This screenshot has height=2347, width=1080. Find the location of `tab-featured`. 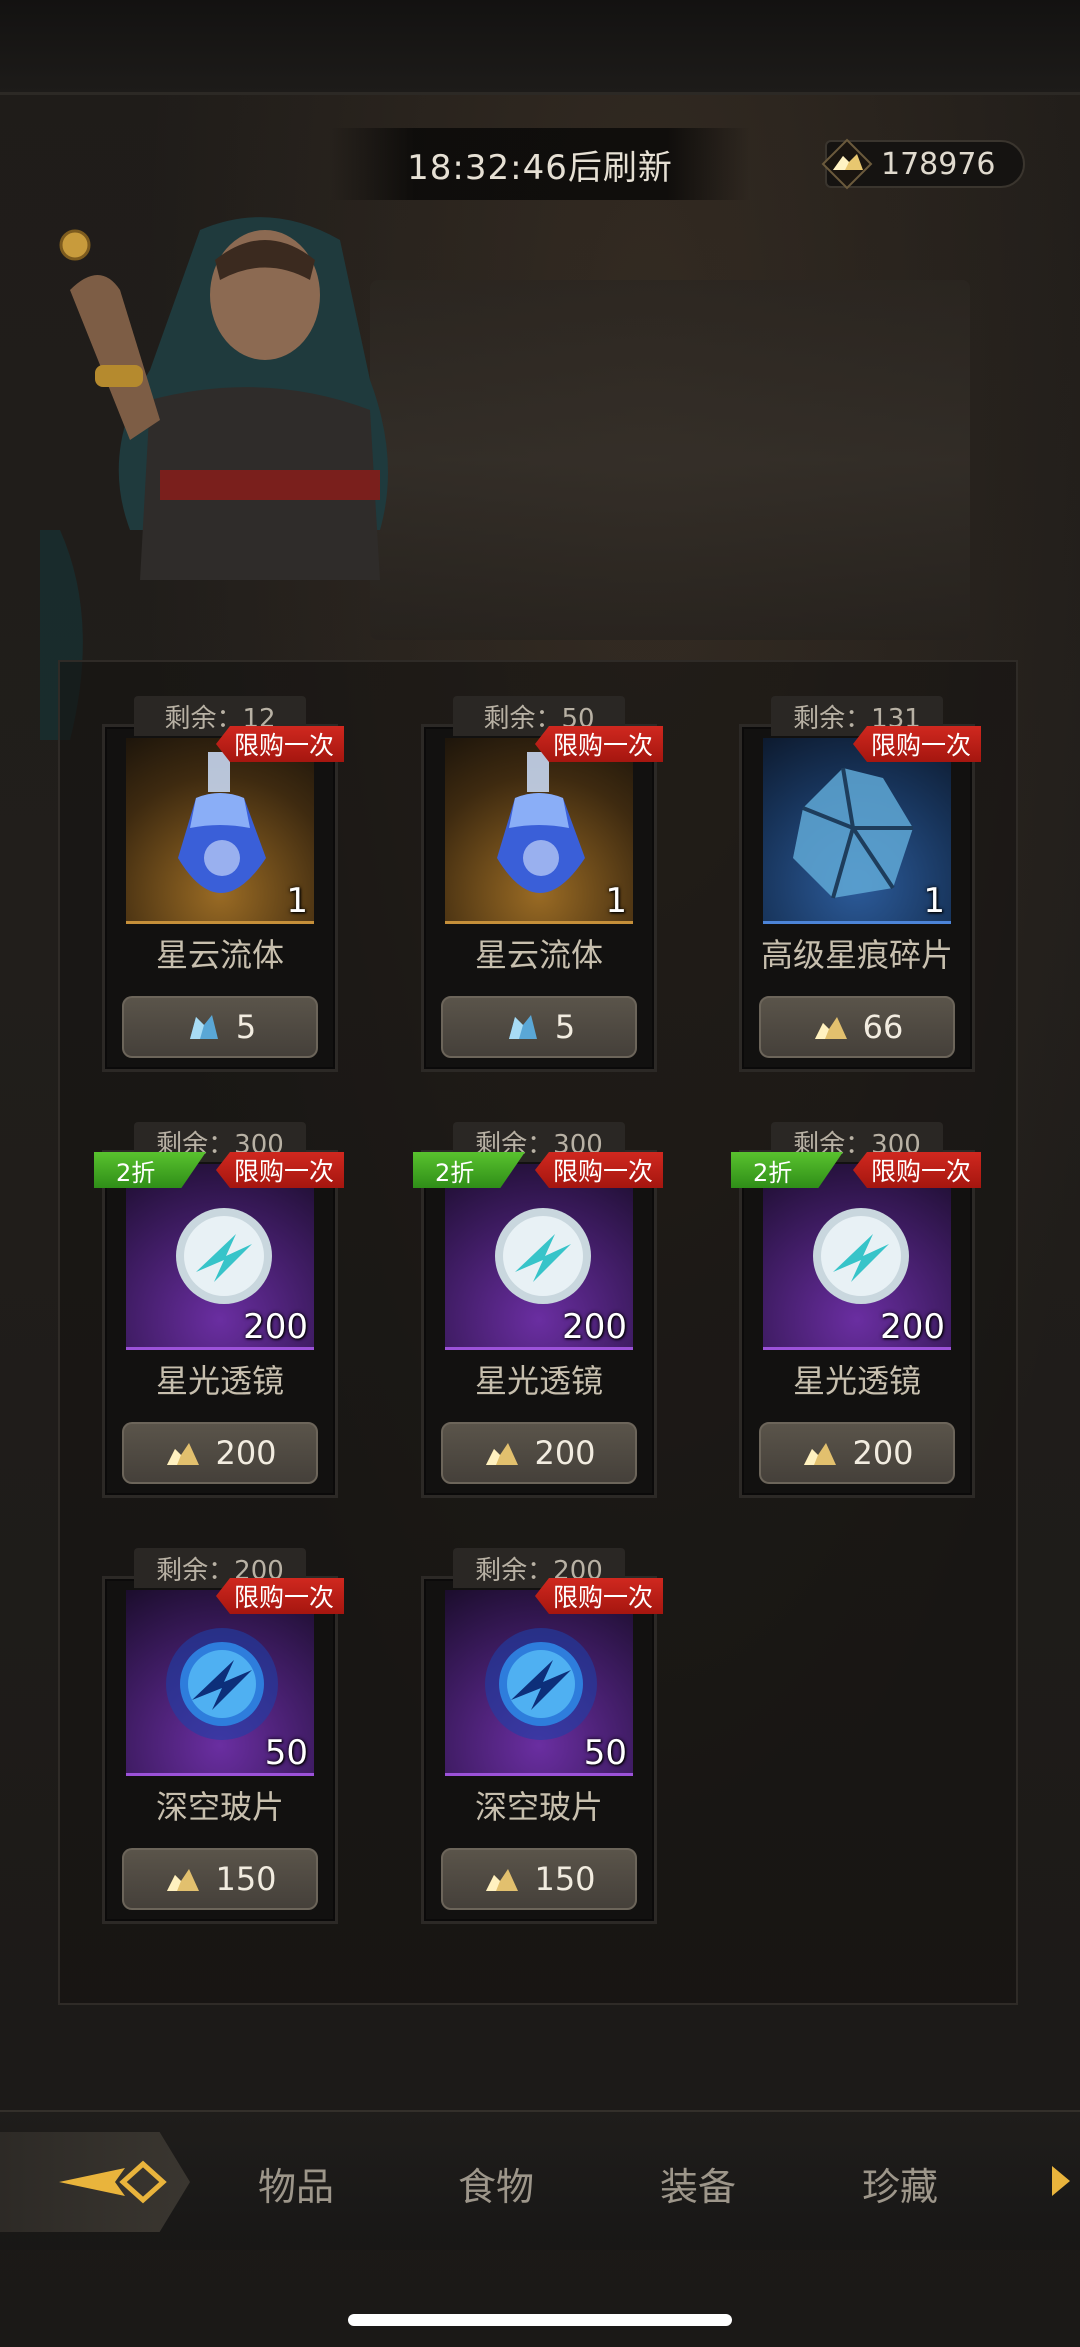

tab-featured is located at coordinates (95, 2182).